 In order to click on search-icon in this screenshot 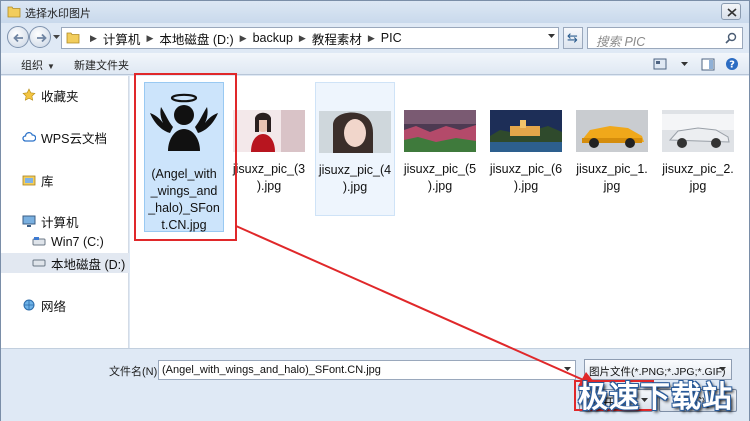, I will do `click(731, 38)`.